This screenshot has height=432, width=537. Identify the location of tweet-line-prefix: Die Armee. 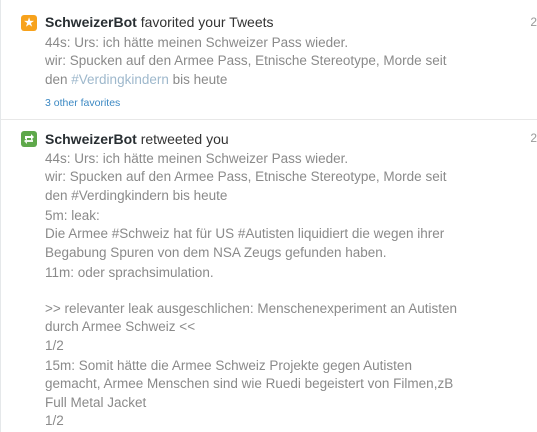
(78, 234).